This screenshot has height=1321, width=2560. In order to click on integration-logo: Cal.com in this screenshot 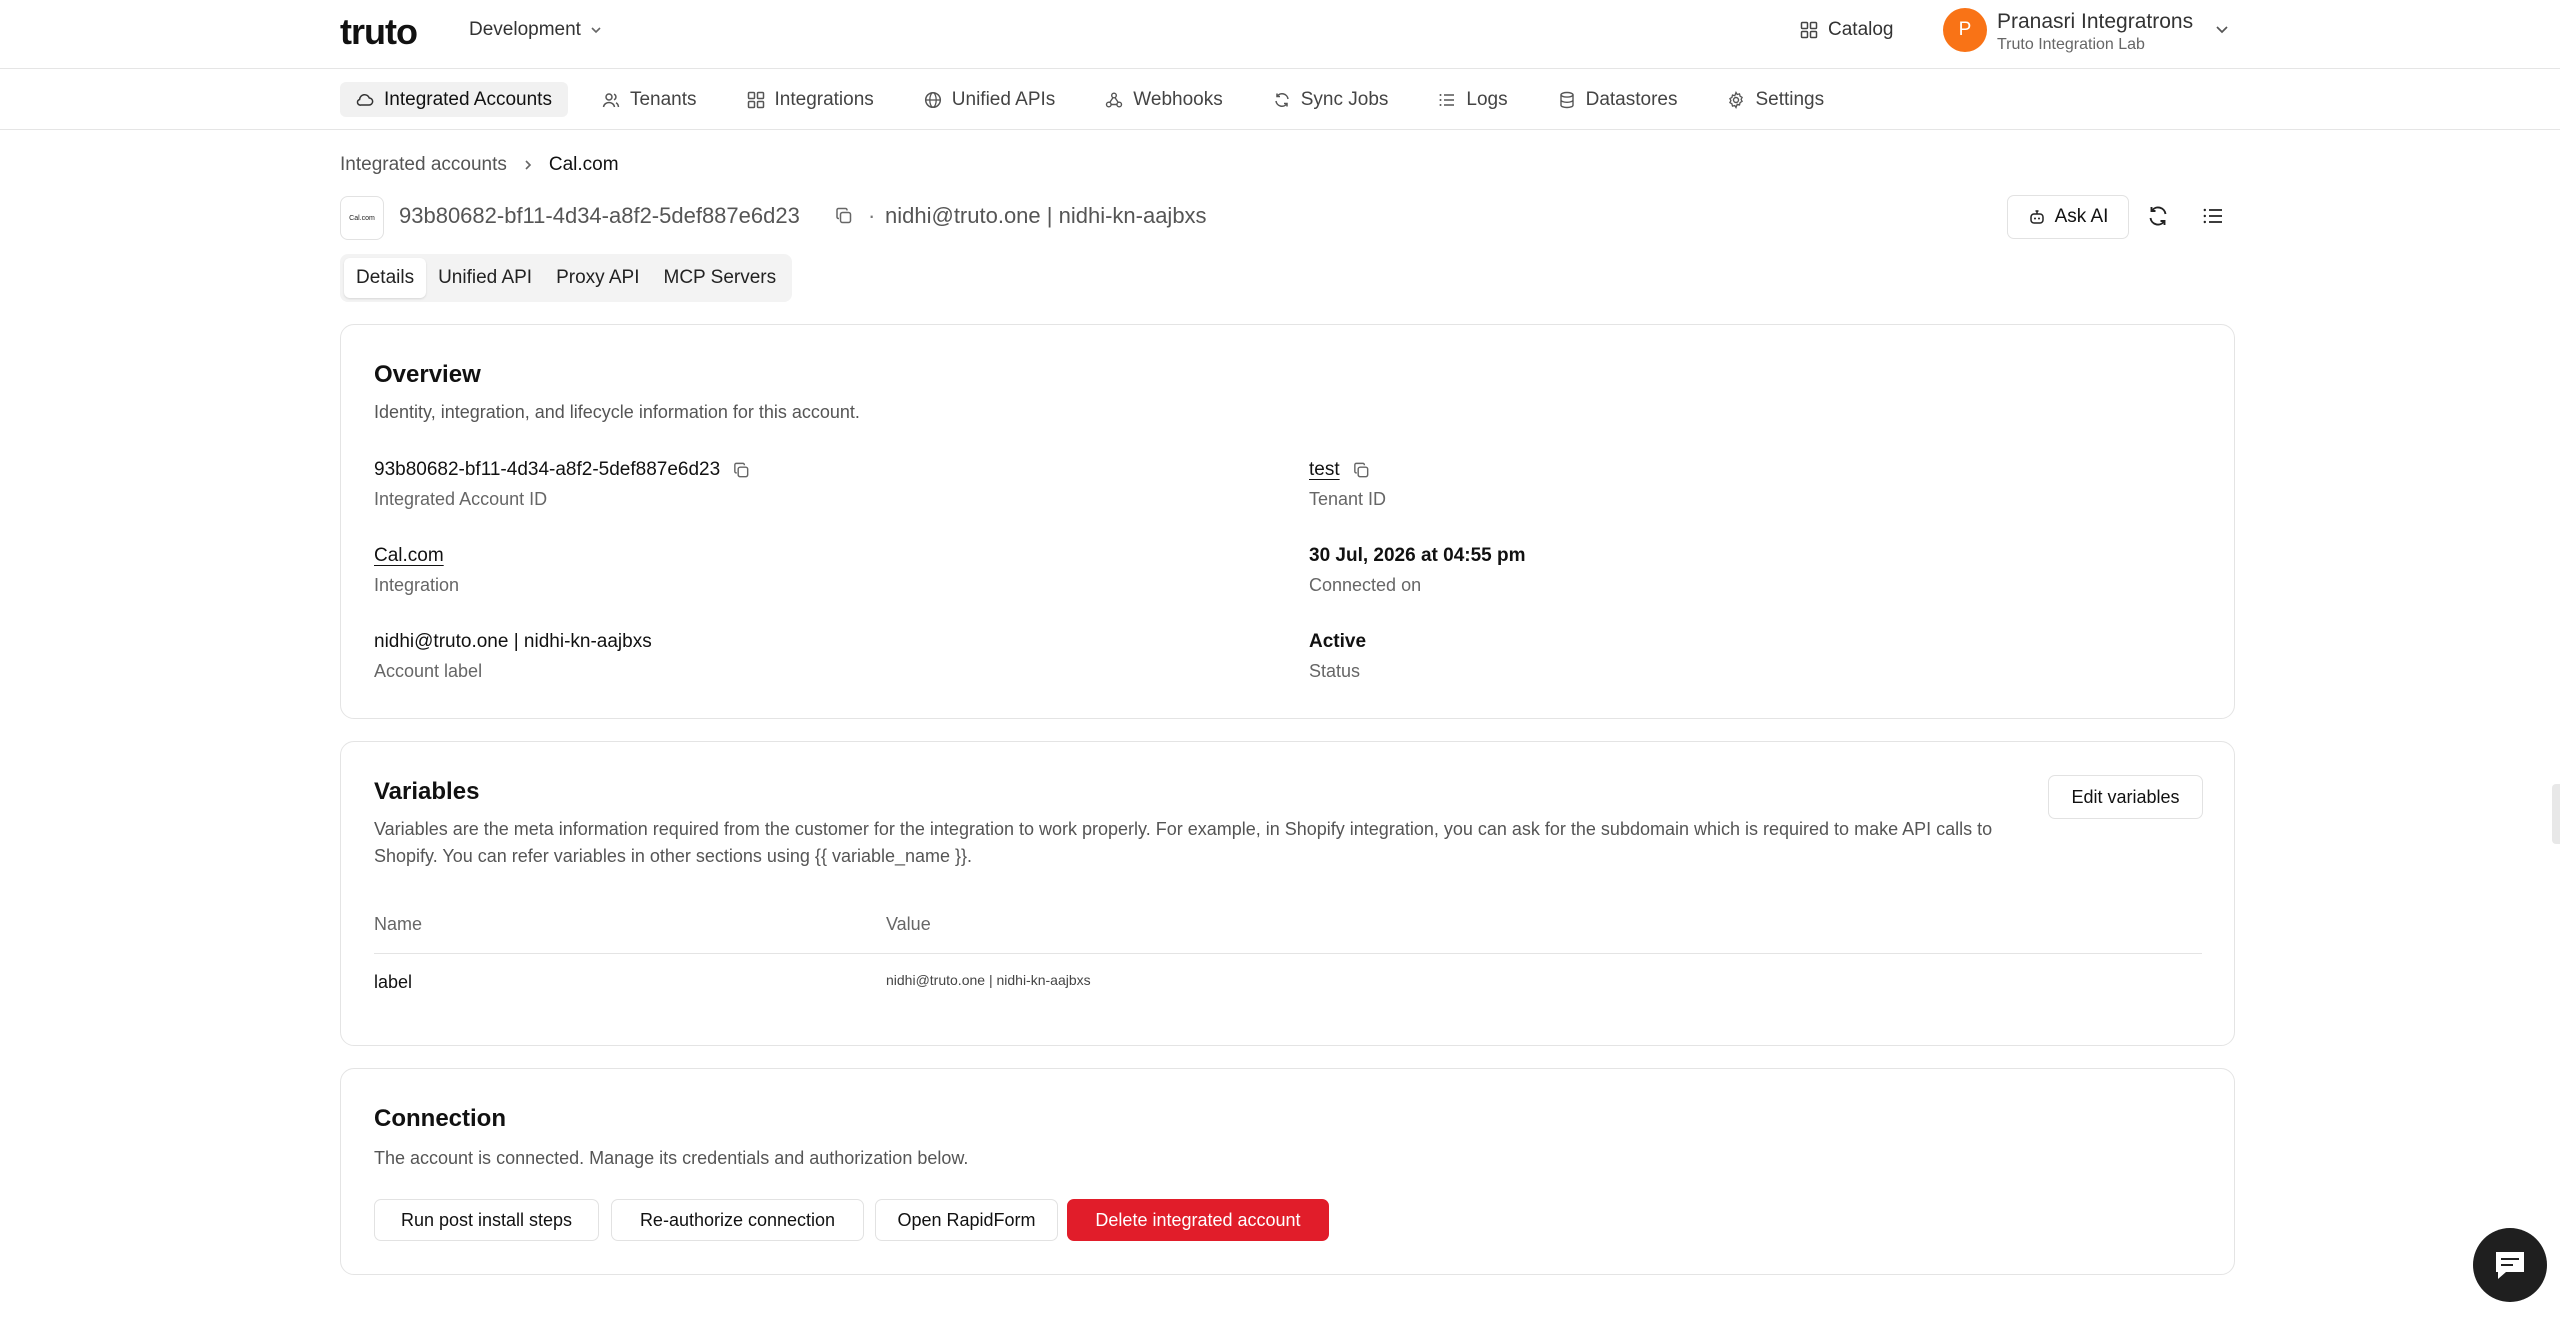, I will do `click(362, 218)`.